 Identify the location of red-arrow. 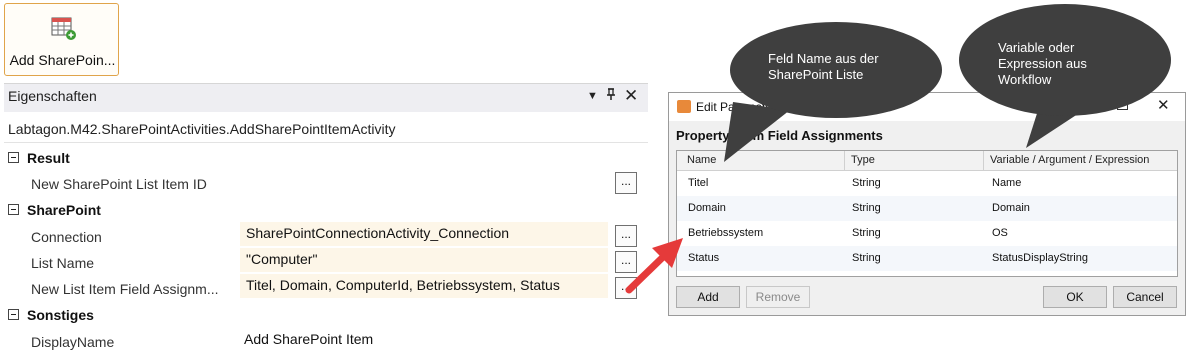
(654, 266).